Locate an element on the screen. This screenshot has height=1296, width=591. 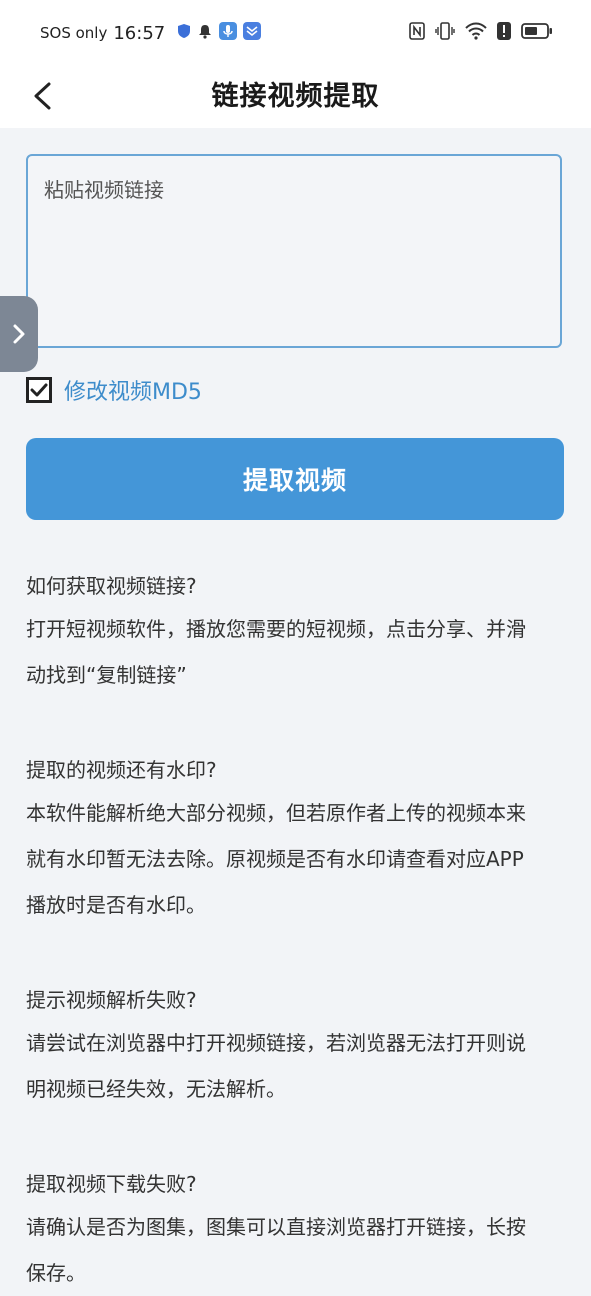
faq-question: 提示视频解析失败? is located at coordinates (111, 1000).